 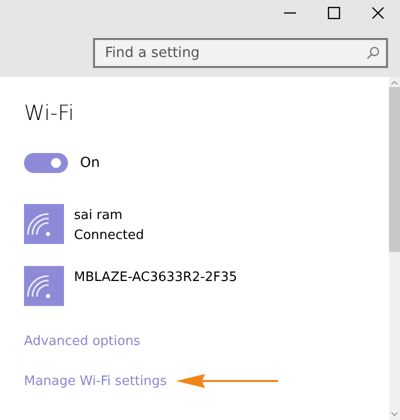 What do you see at coordinates (82, 342) in the screenshot?
I see `advanced-options-link: Advanced options` at bounding box center [82, 342].